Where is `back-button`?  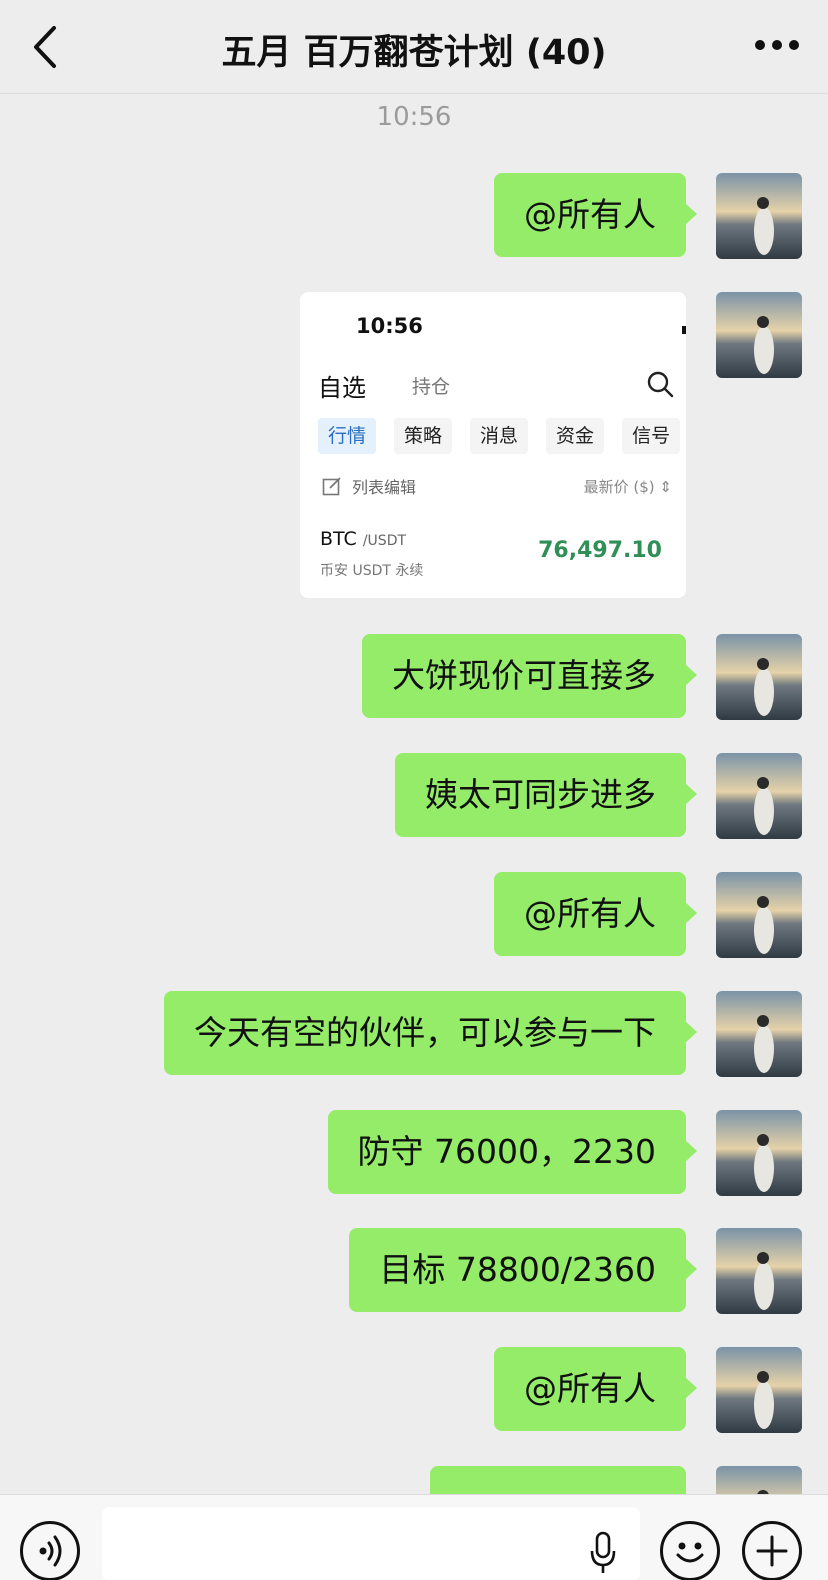
back-button is located at coordinates (47, 47).